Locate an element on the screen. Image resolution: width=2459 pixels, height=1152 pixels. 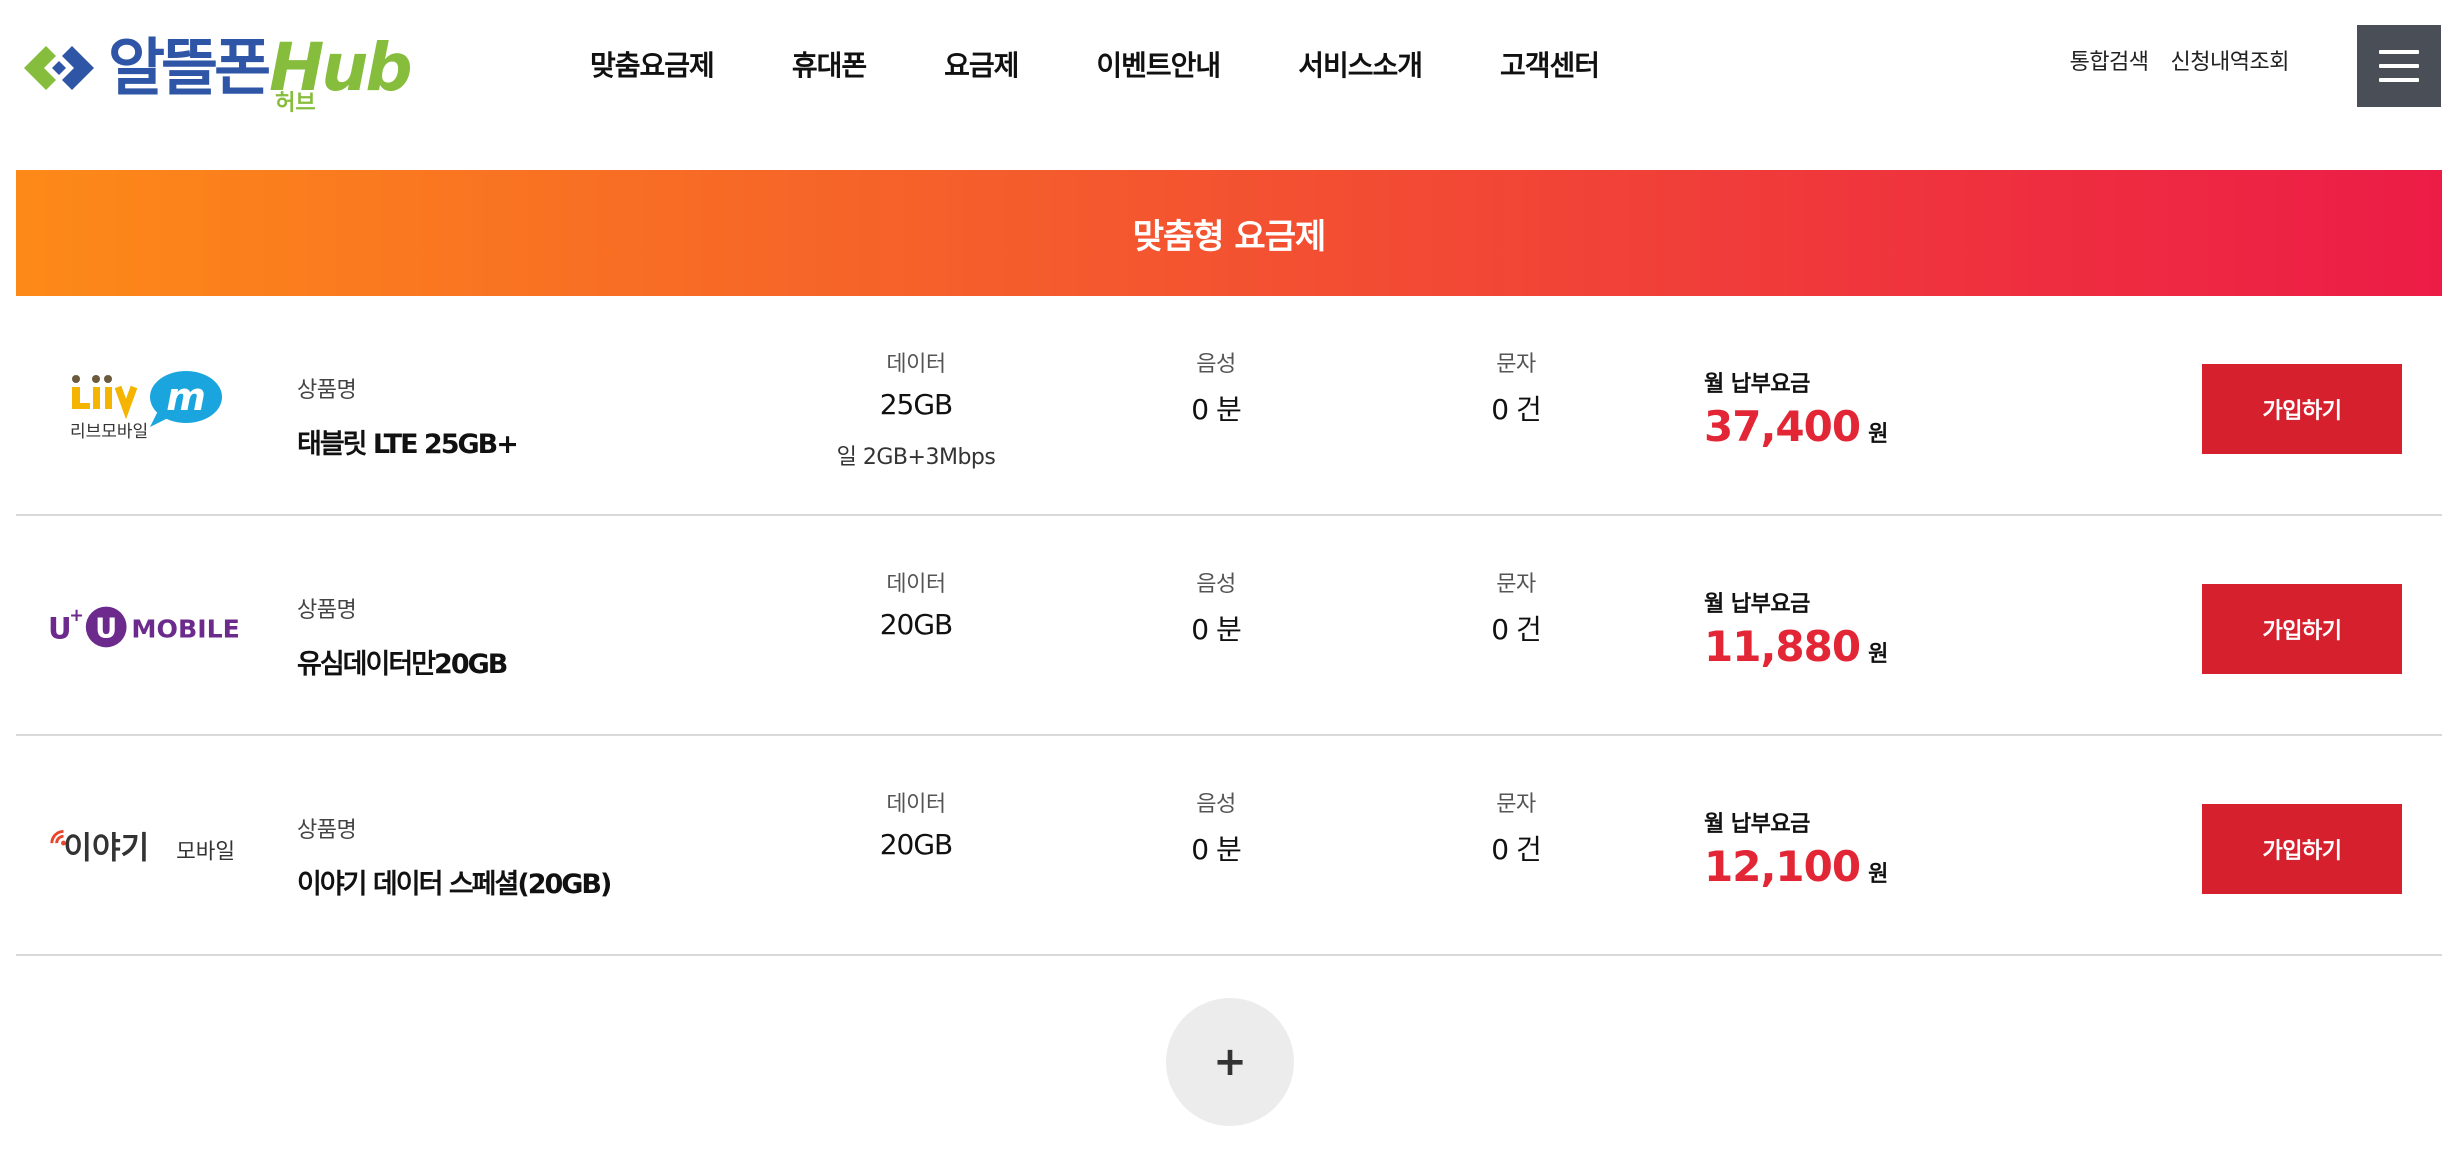
monthly-price: 월 납부요금 12,100 원 is located at coordinates (1796, 848).